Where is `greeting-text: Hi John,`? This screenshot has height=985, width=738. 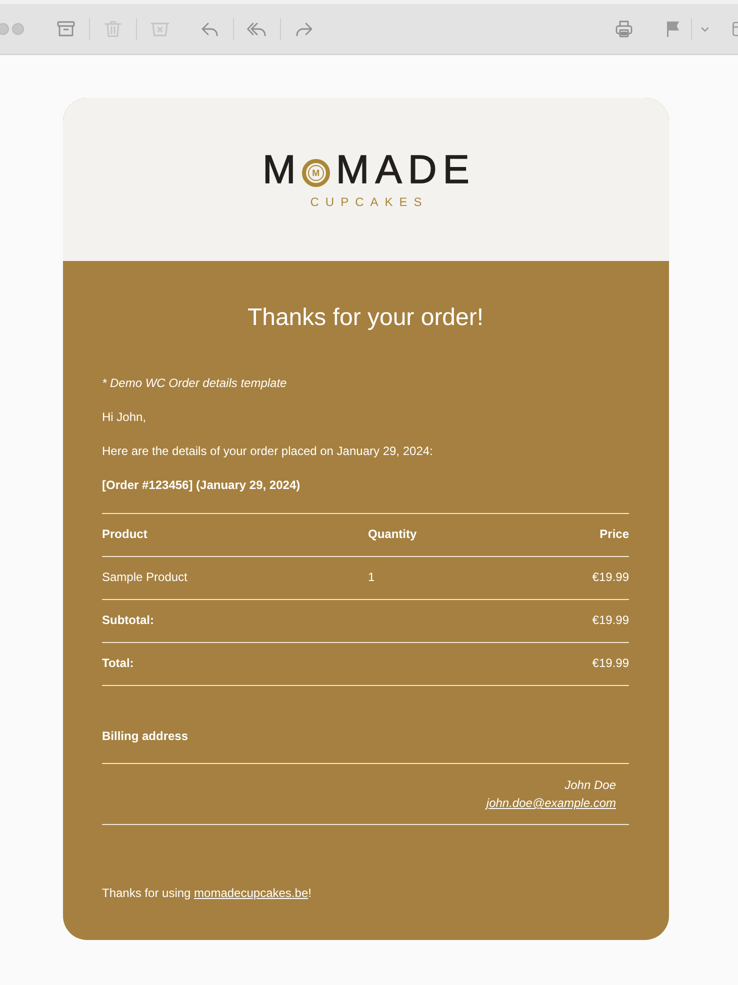 greeting-text: Hi John, is located at coordinates (125, 417).